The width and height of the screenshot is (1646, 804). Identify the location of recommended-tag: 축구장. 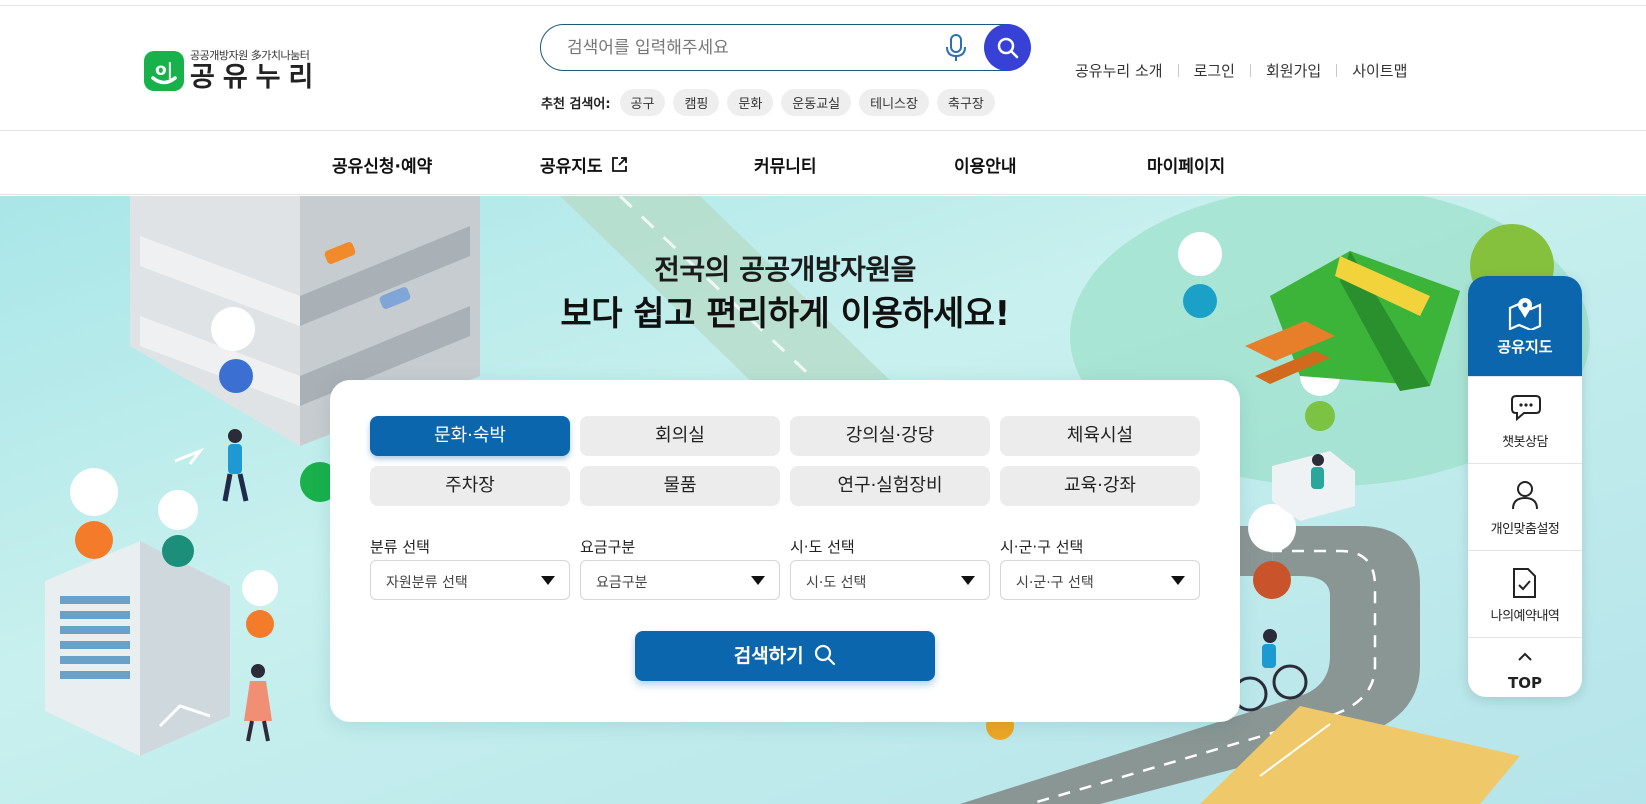
(965, 102).